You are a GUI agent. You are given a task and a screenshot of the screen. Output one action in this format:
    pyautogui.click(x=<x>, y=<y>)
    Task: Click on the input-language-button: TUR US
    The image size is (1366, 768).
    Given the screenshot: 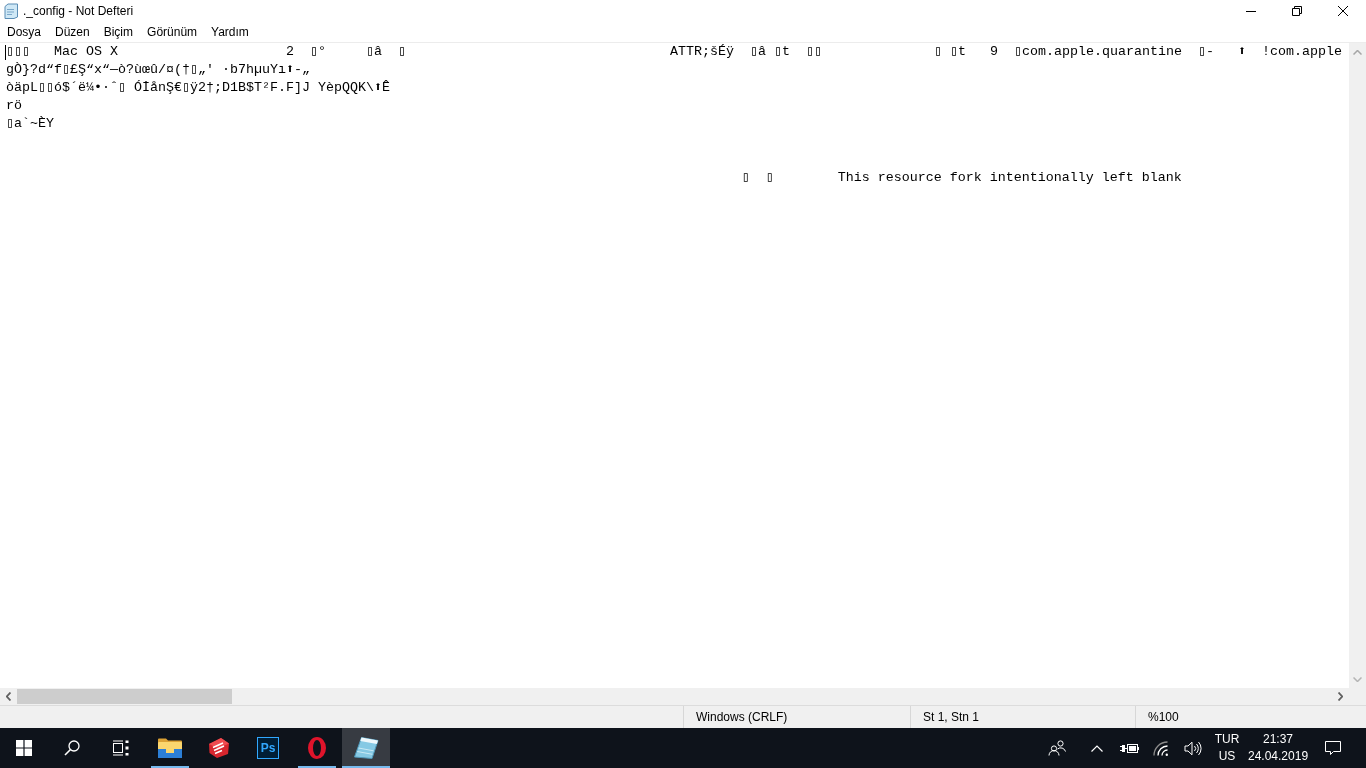 What is the action you would take?
    pyautogui.click(x=1227, y=748)
    